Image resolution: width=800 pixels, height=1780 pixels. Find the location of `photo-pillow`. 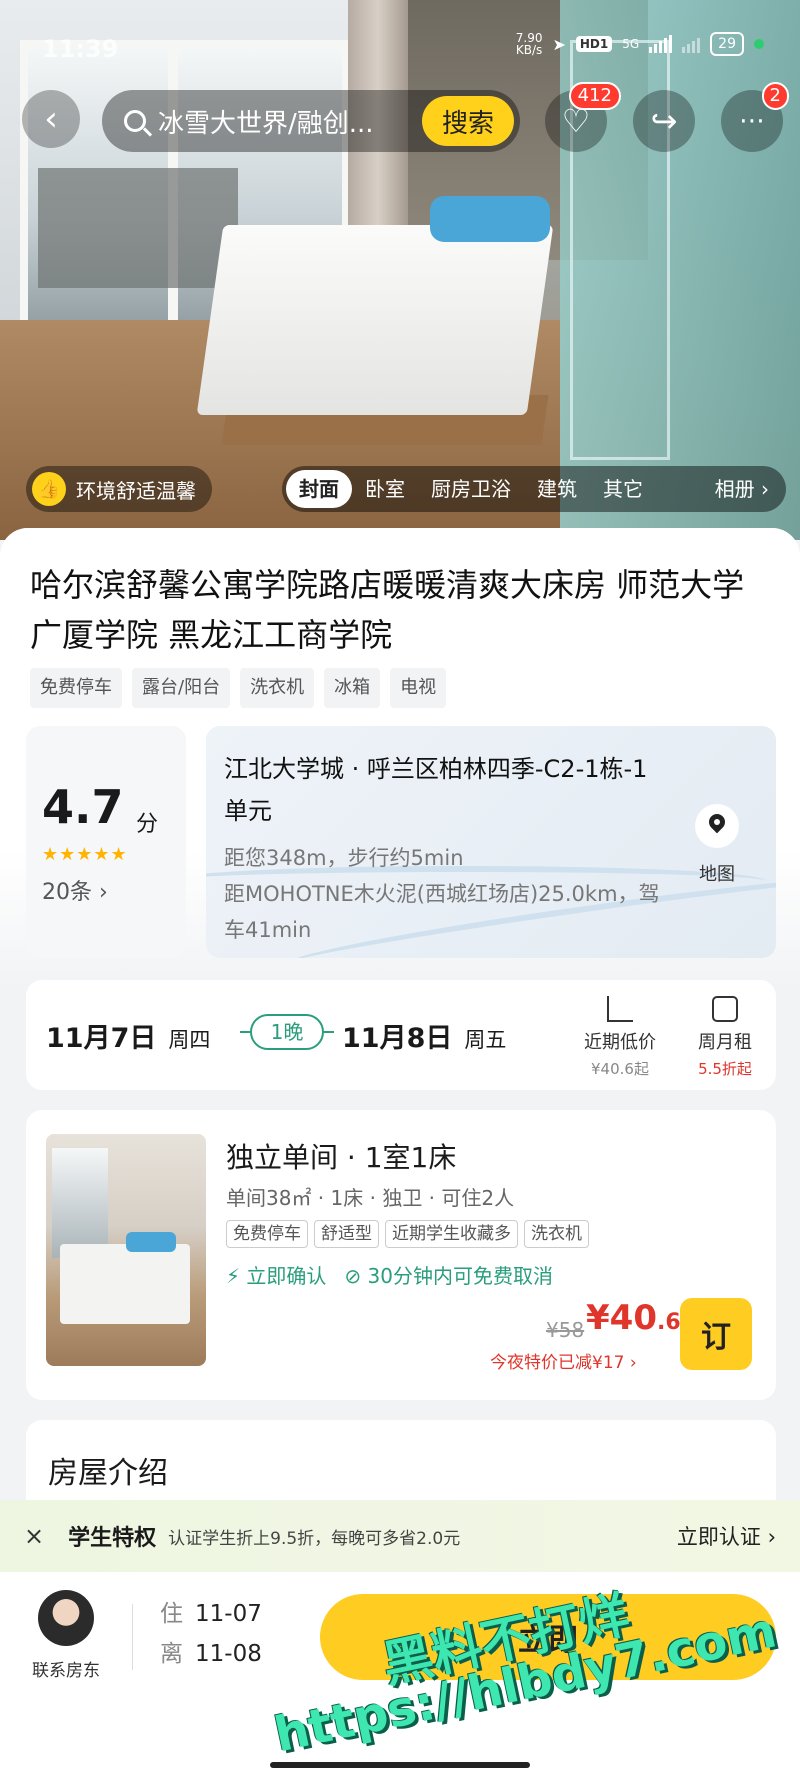

photo-pillow is located at coordinates (490, 219).